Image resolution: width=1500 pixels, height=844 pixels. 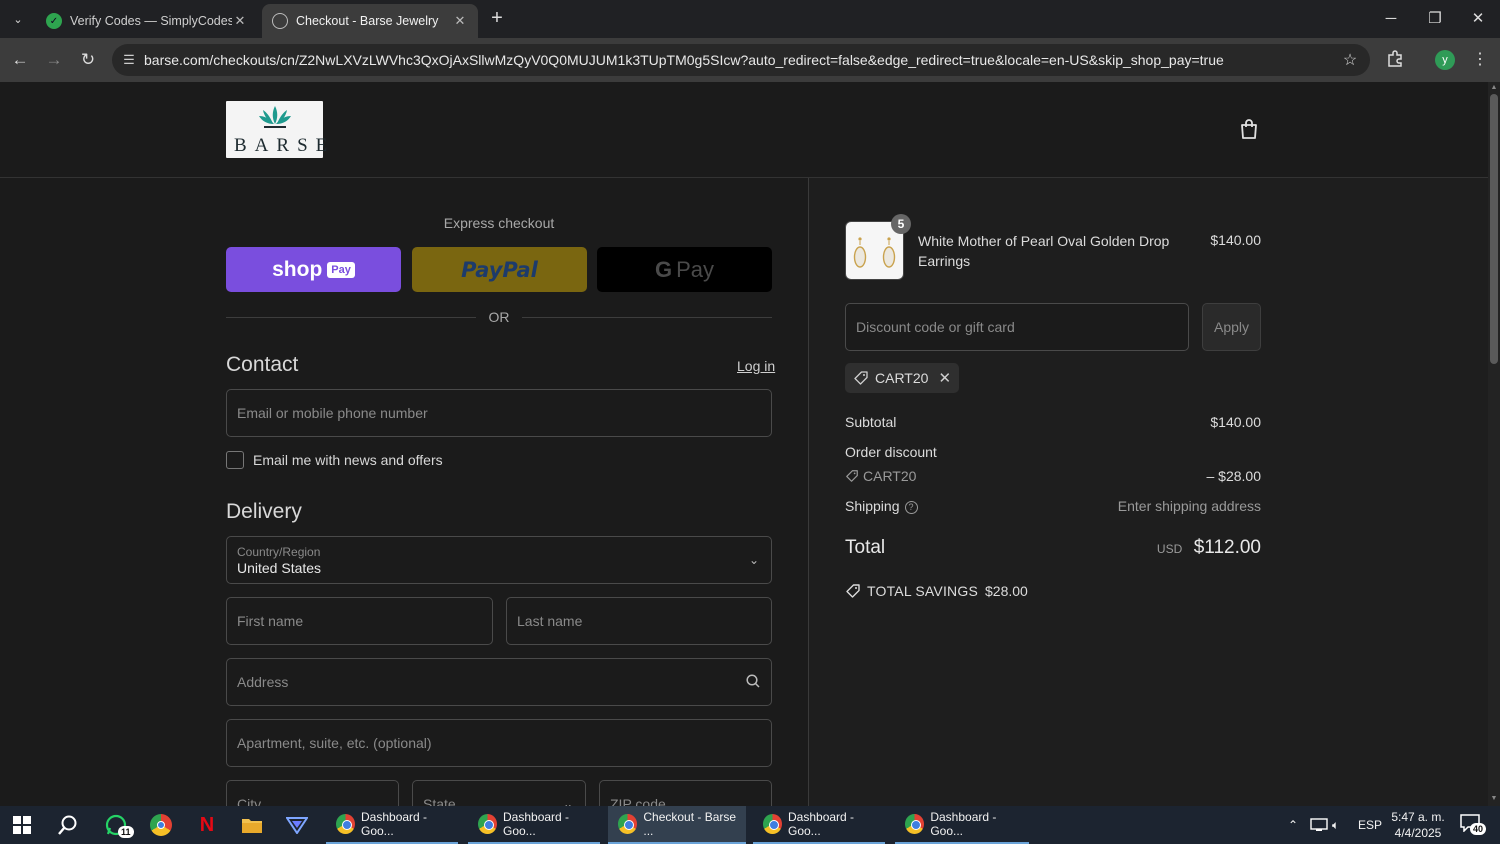 What do you see at coordinates (1335, 825) in the screenshot?
I see `volume-icon: 🔈︎` at bounding box center [1335, 825].